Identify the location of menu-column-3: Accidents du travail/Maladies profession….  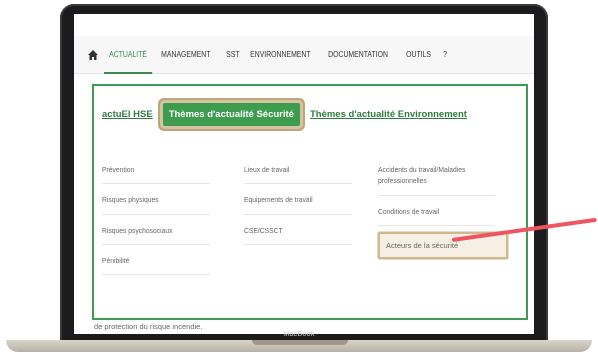
(443, 212).